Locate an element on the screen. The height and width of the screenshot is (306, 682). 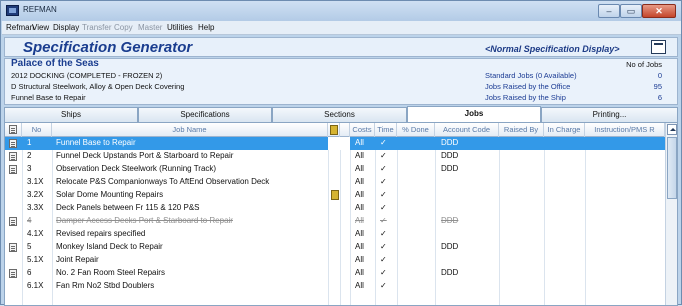
header-percent-done: % Done is located at coordinates (416, 130).